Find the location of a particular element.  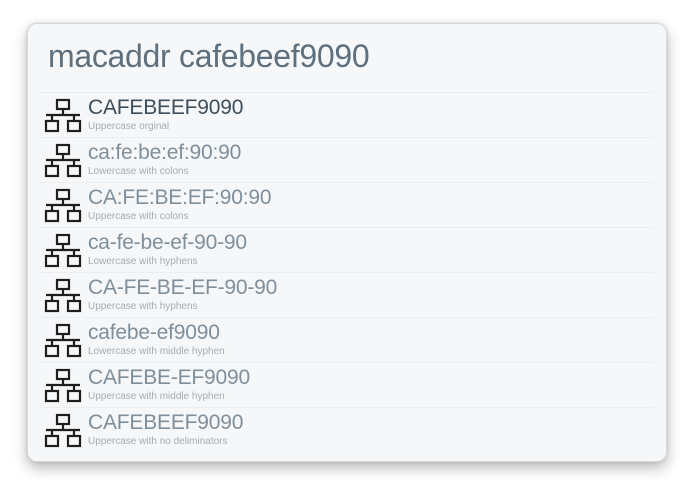

result-subtitle: Lowercase with colons is located at coordinates (138, 171).